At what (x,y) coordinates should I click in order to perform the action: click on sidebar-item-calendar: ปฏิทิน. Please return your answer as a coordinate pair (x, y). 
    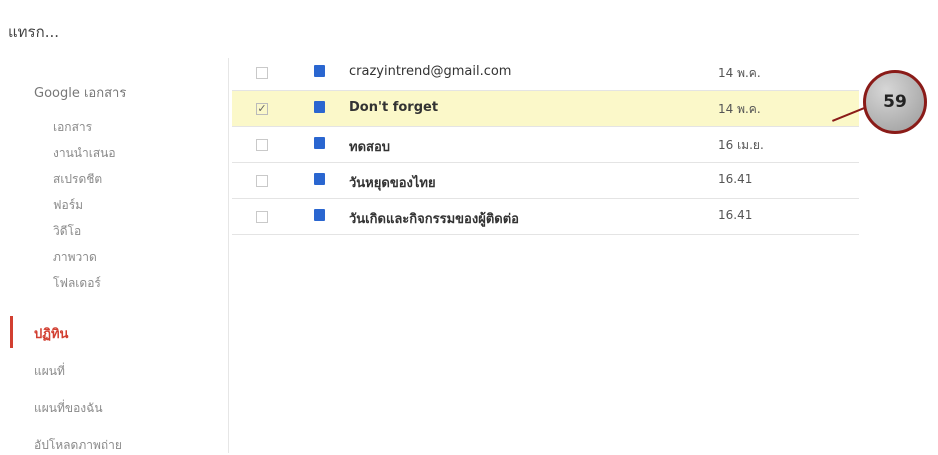
    Looking at the image, I should click on (51, 333).